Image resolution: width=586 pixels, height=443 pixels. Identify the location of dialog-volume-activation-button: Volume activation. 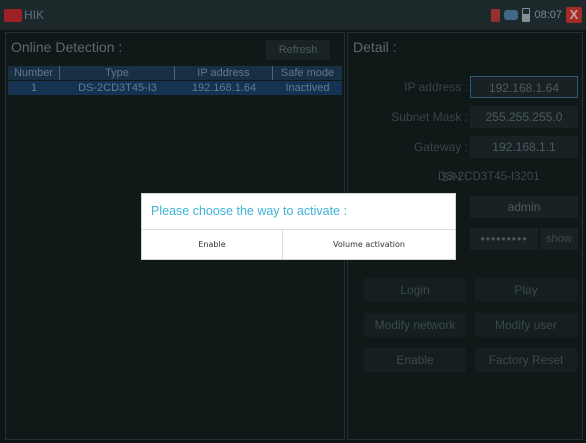
(369, 244).